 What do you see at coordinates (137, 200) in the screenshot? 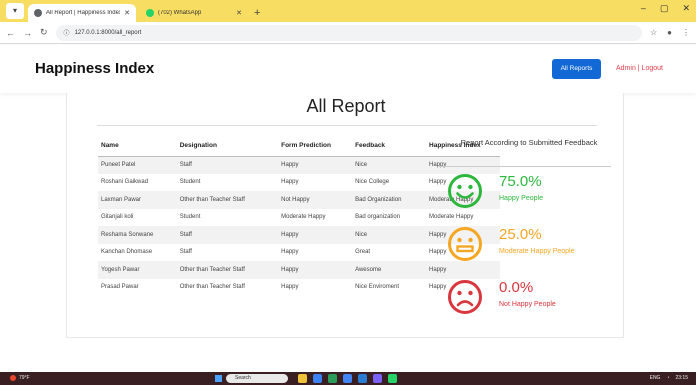
I see `table-cell: Laxman Pawar` at bounding box center [137, 200].